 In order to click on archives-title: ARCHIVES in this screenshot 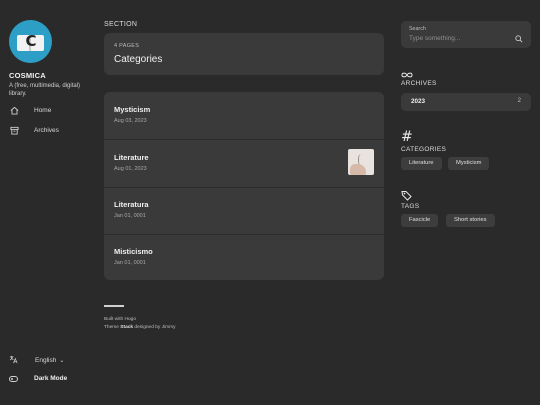, I will do `click(419, 83)`.